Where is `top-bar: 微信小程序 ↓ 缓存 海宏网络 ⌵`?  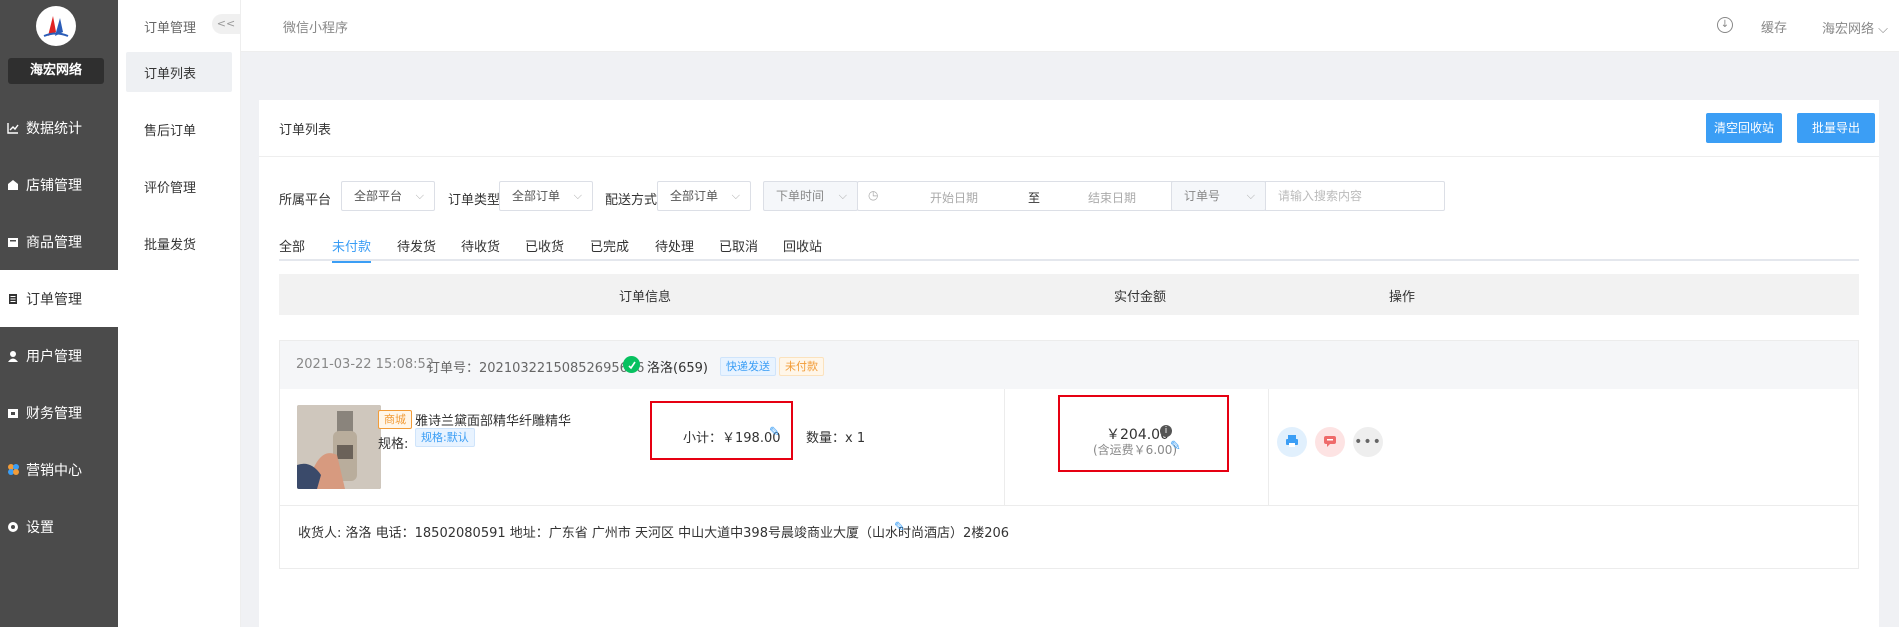 top-bar: 微信小程序 ↓ 缓存 海宏网络 ⌵ is located at coordinates (1070, 26).